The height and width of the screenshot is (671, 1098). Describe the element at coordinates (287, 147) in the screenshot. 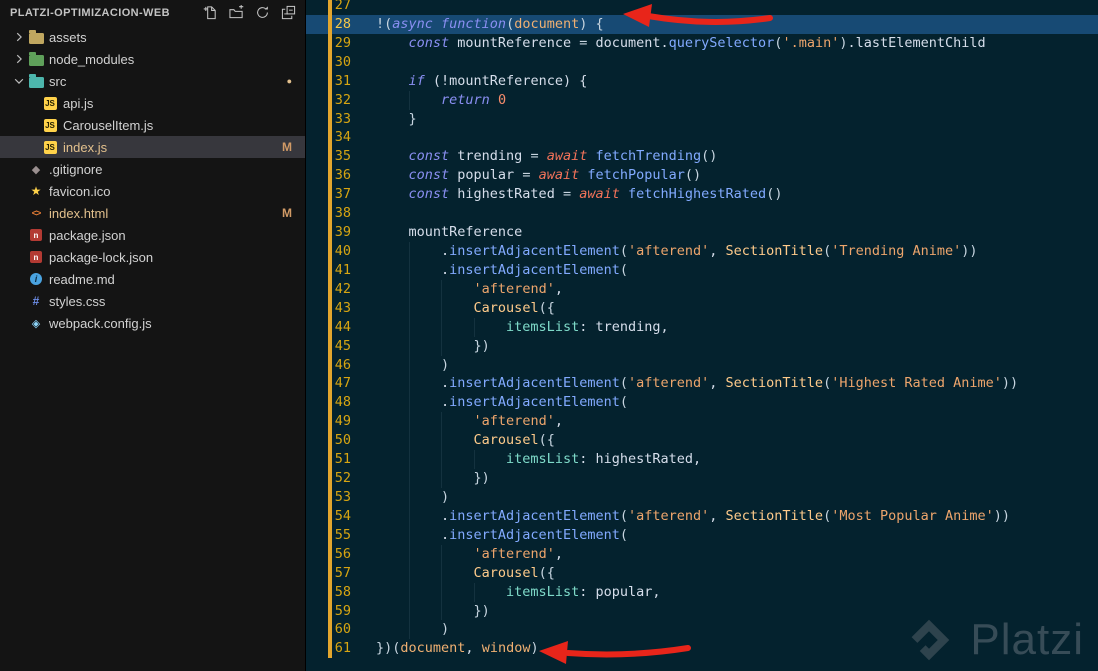

I see `git-modified-badge: M` at that location.